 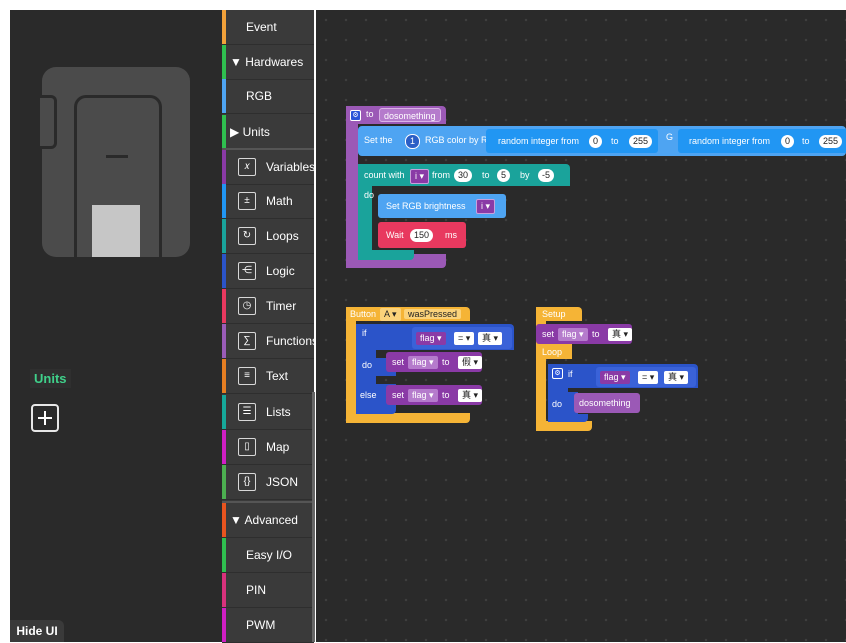 I want to click on by-label: by, so click(x=525, y=175).